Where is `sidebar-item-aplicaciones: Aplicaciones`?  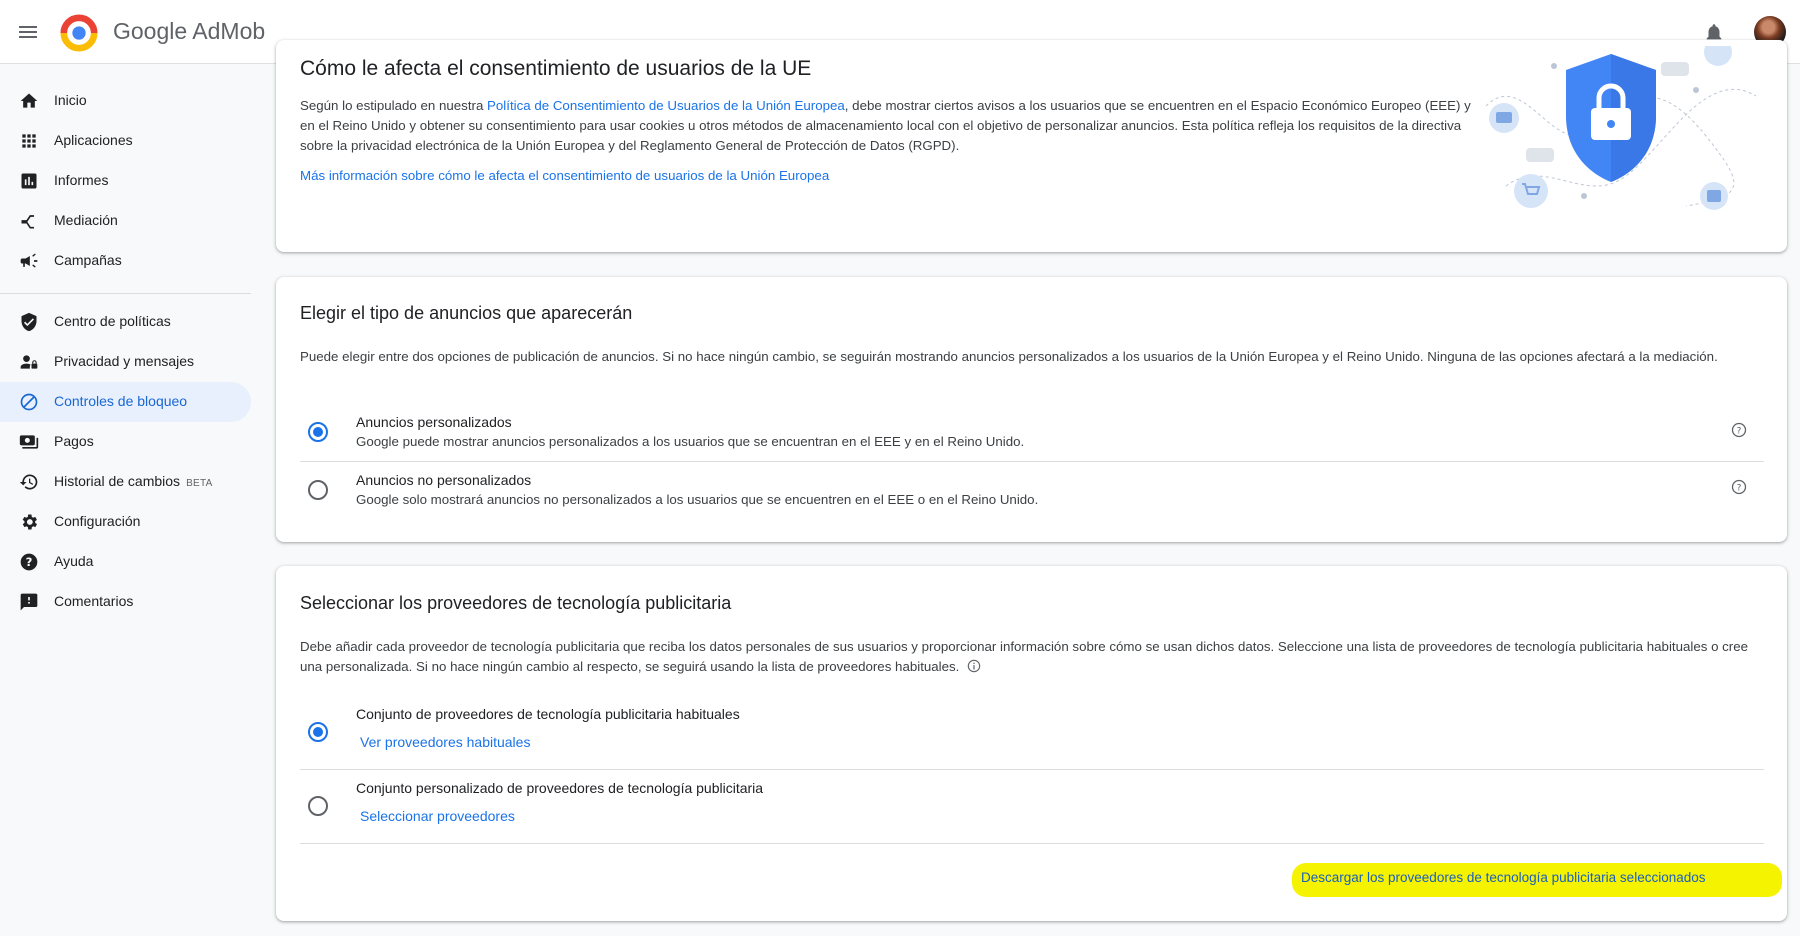
sidebar-item-aplicaciones: Aplicaciones is located at coordinates (125, 141).